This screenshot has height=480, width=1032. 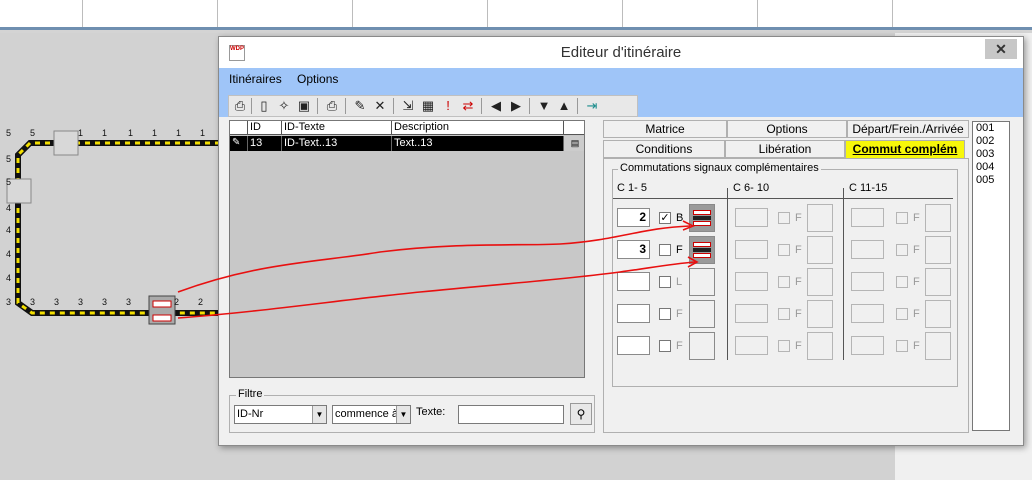 What do you see at coordinates (317, 79) in the screenshot?
I see `menu-options: Options` at bounding box center [317, 79].